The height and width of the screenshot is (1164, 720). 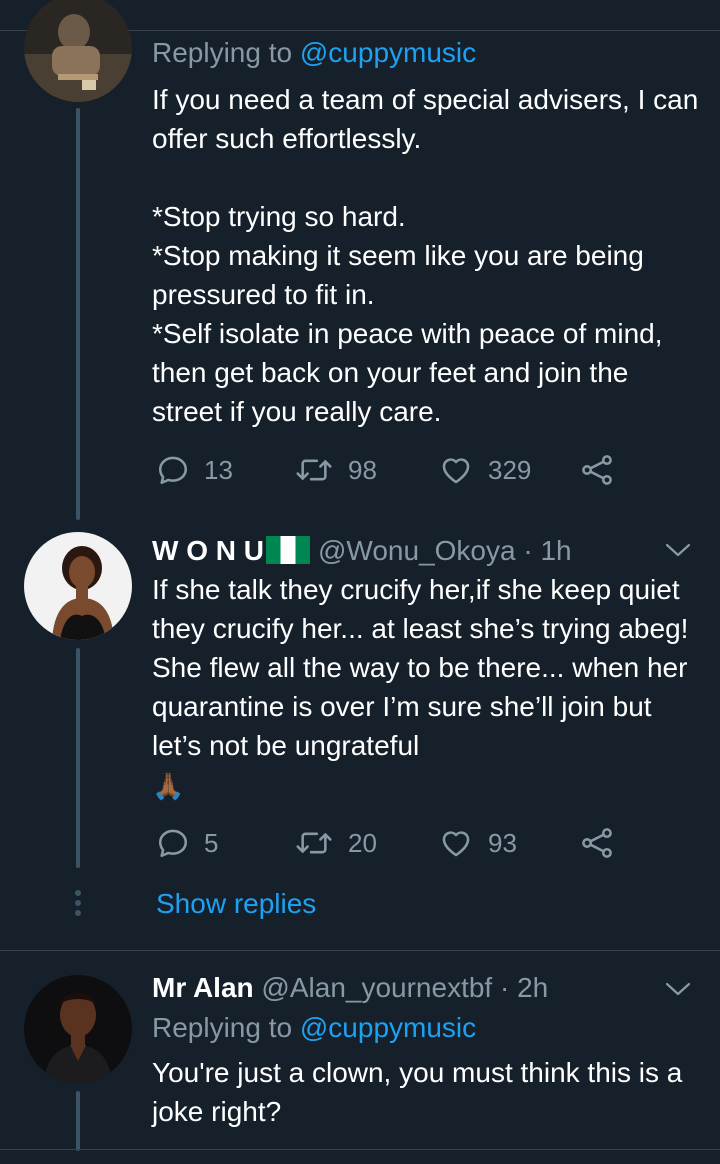 I want to click on user-handle: @Wonu_Okoya, so click(x=417, y=550).